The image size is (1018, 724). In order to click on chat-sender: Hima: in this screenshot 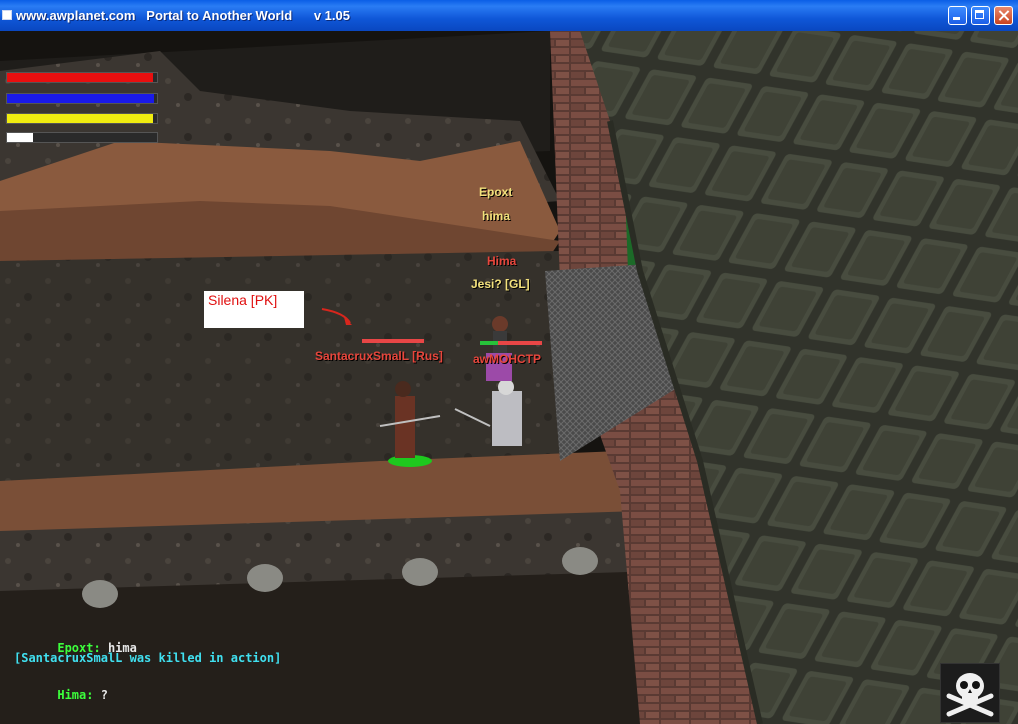, I will do `click(75, 695)`.